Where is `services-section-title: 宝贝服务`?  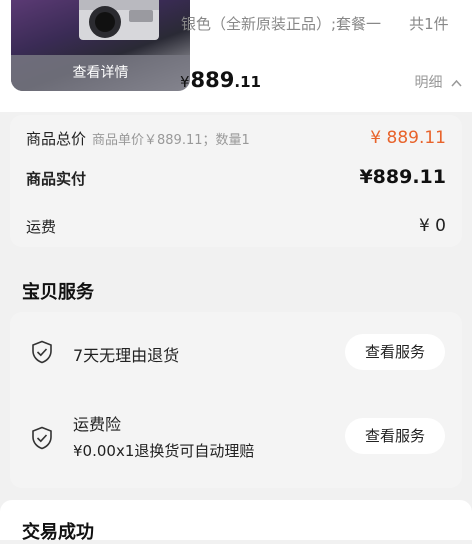 services-section-title: 宝贝服务 is located at coordinates (58, 292).